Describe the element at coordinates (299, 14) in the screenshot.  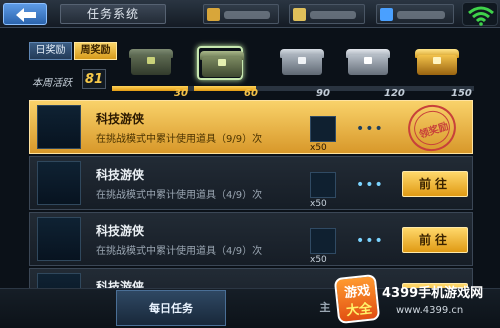
I see `gem-icon` at that location.